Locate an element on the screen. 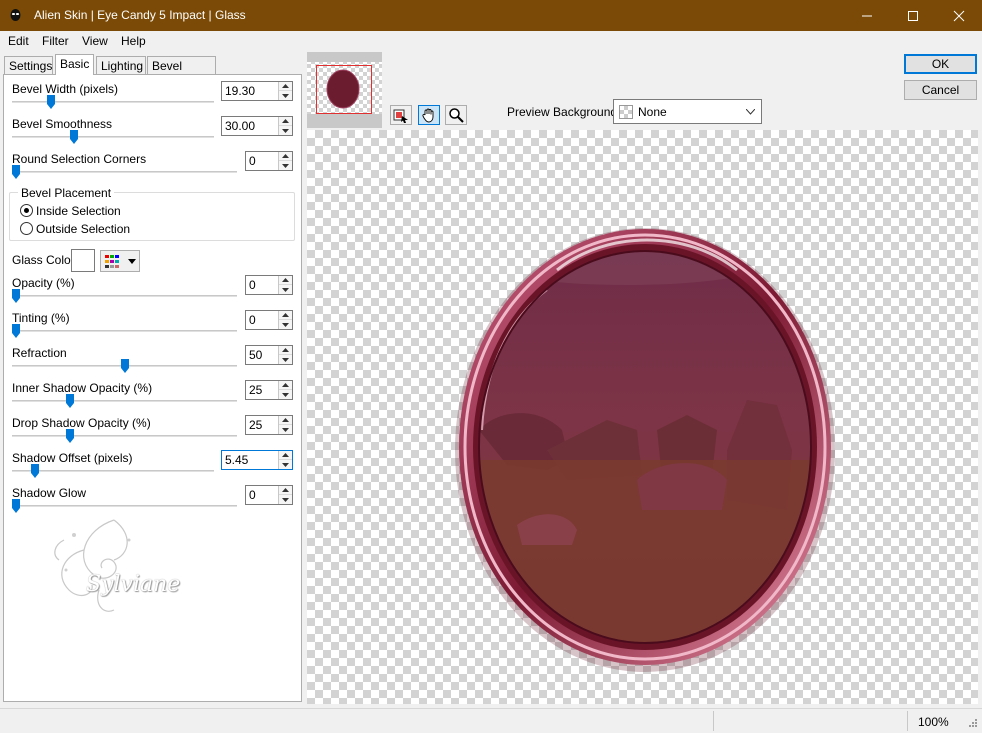  preview-background-label: Preview Background: is located at coordinates (564, 112).